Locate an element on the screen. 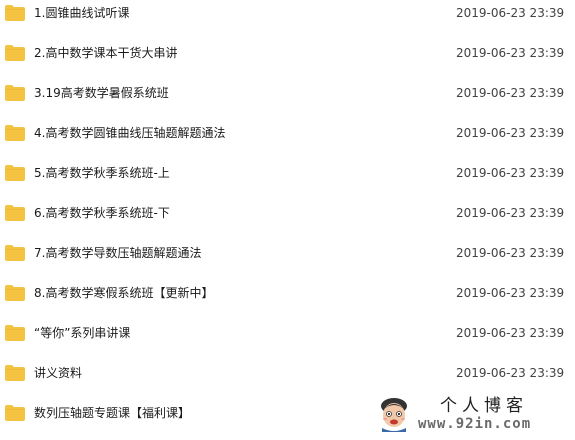 This screenshot has width=575, height=440. file-name: 数列压轴题专题课【福利课】 is located at coordinates (112, 413).